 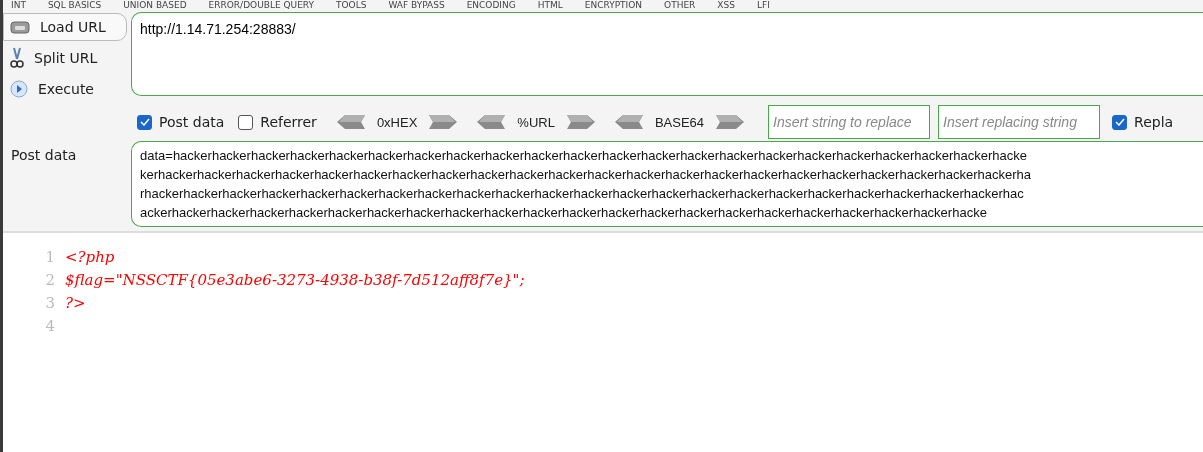 I want to click on menu-item: TOOLS, so click(x=351, y=5).